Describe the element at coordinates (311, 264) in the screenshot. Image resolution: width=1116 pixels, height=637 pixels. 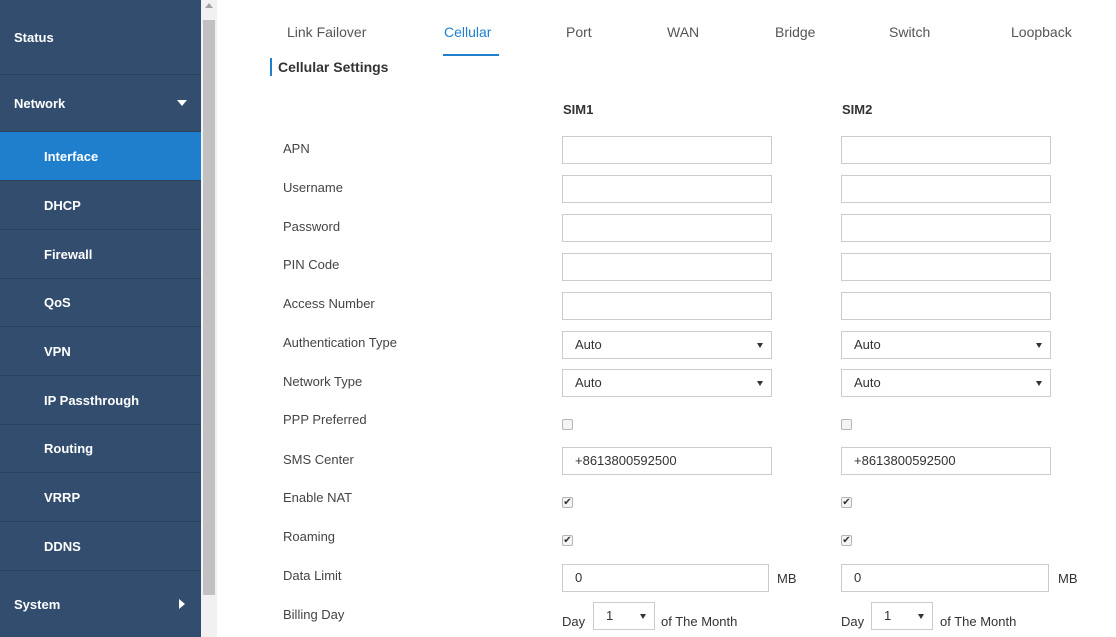
I see `label-pin-code: PIN Code` at that location.